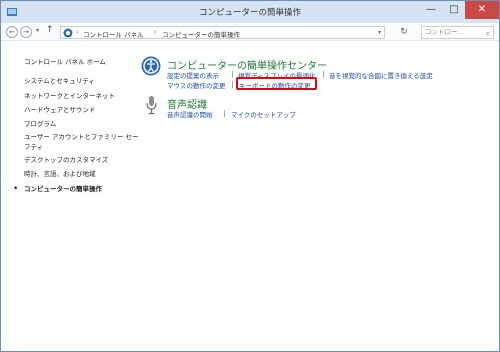 The width and height of the screenshot is (500, 352). I want to click on sidebar-item-ease-of-access: コンピューターの簡単操作, so click(63, 188).